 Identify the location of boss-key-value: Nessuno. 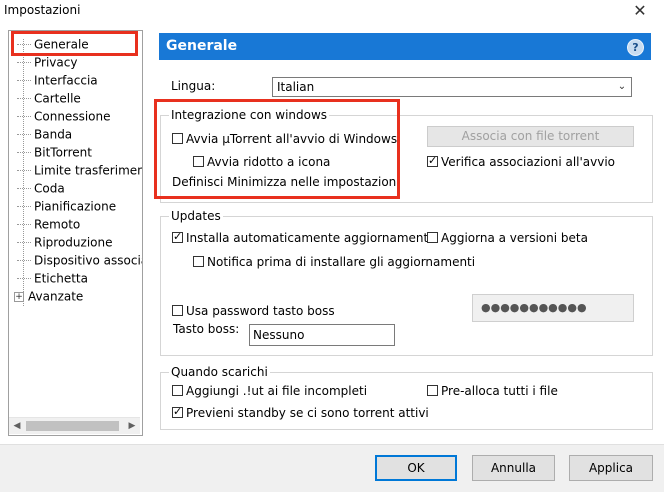
(279, 335).